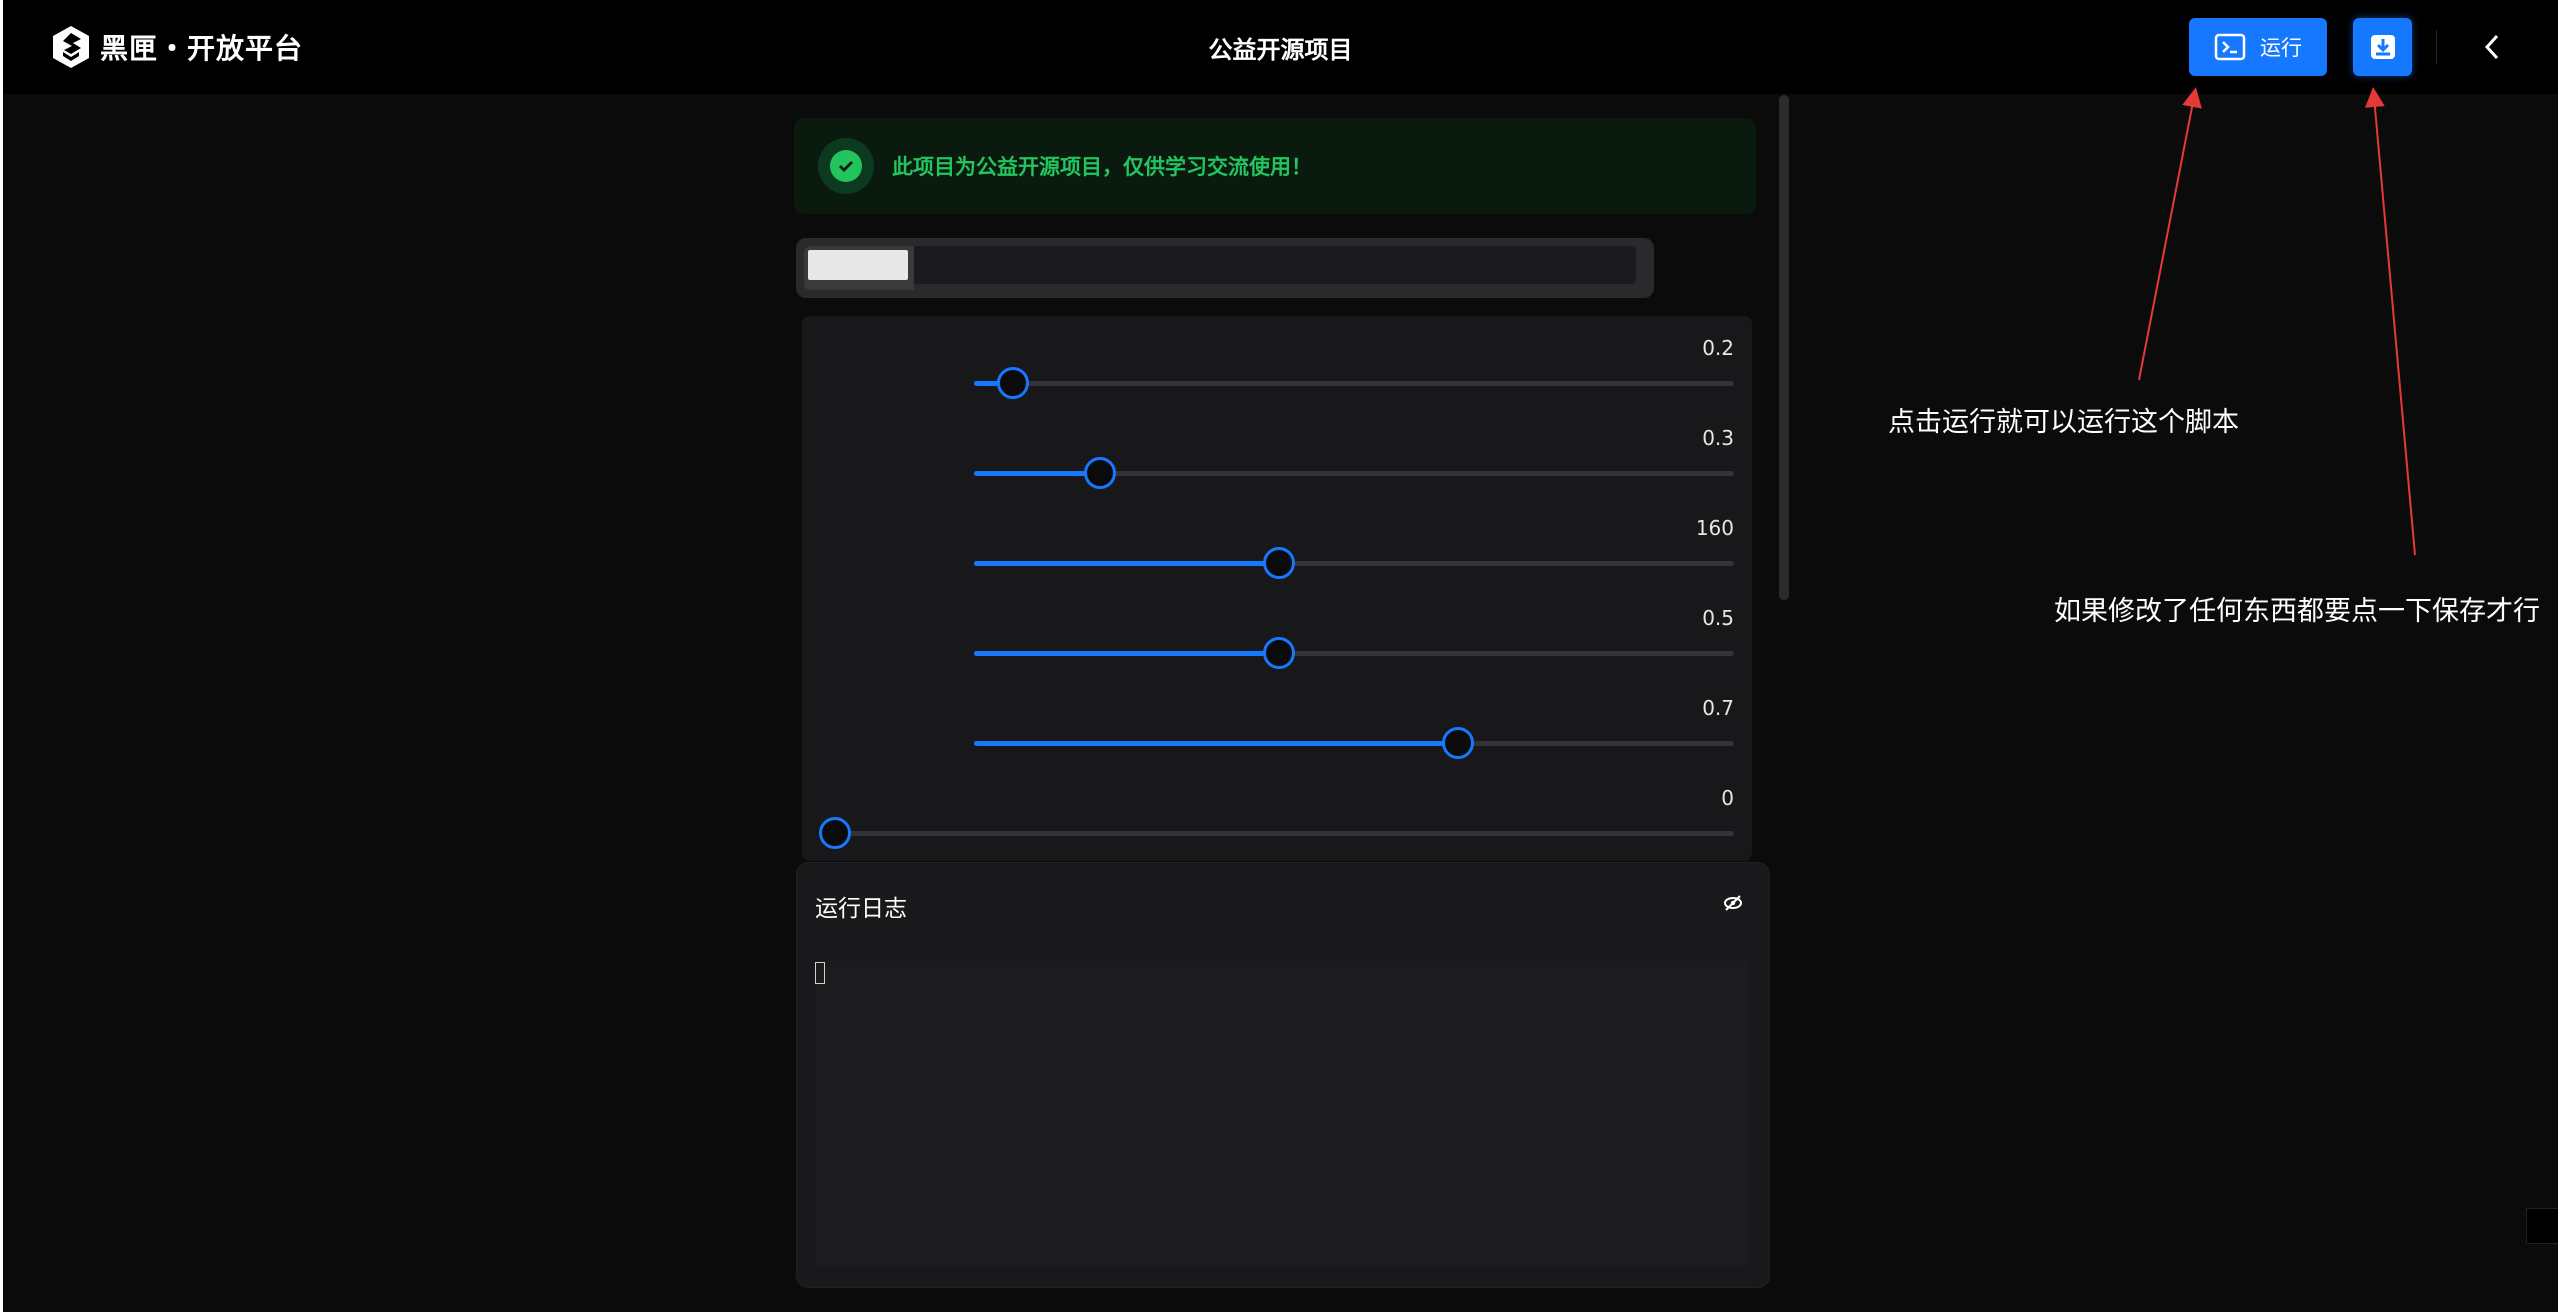  I want to click on eye-off-icon, so click(1733, 903).